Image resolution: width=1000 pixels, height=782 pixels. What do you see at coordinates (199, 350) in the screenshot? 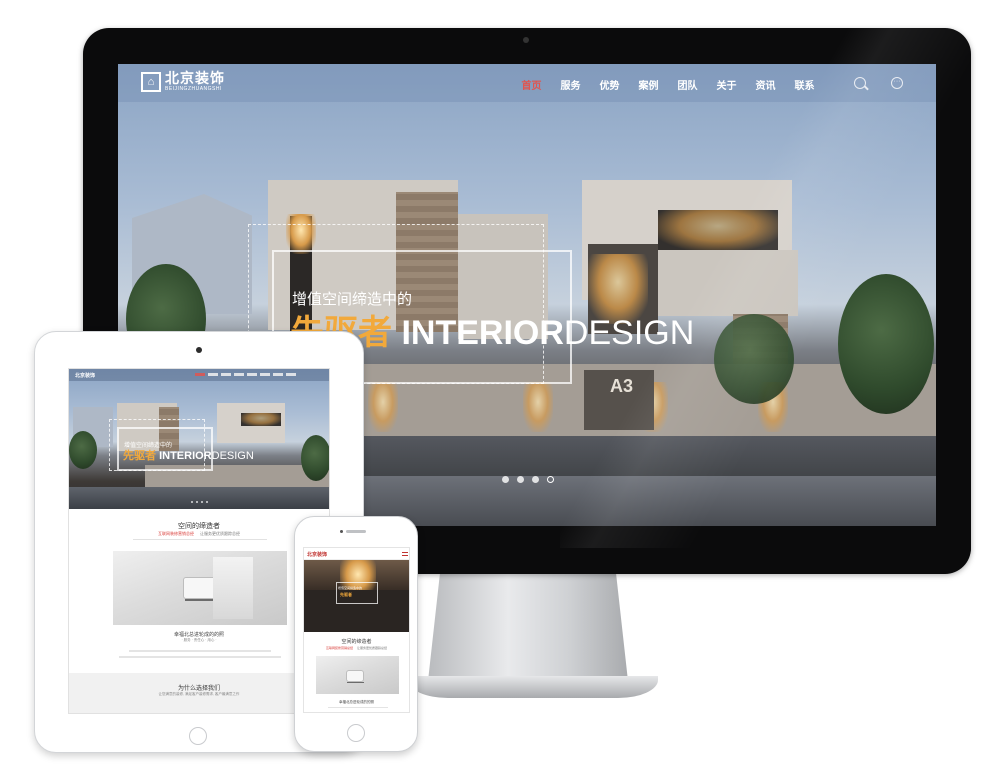
I see `tablet-camera-icon` at bounding box center [199, 350].